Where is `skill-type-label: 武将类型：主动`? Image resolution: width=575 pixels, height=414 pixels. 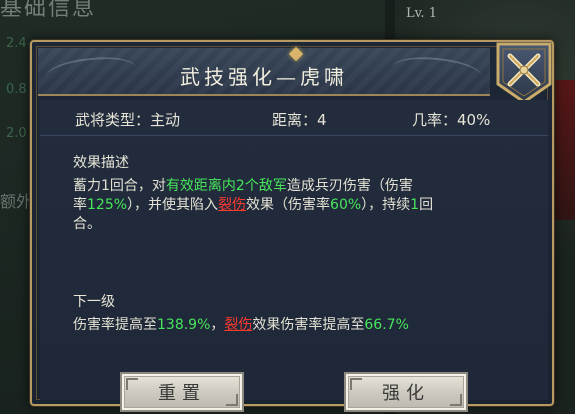
skill-type-label: 武将类型：主动 is located at coordinates (127, 119).